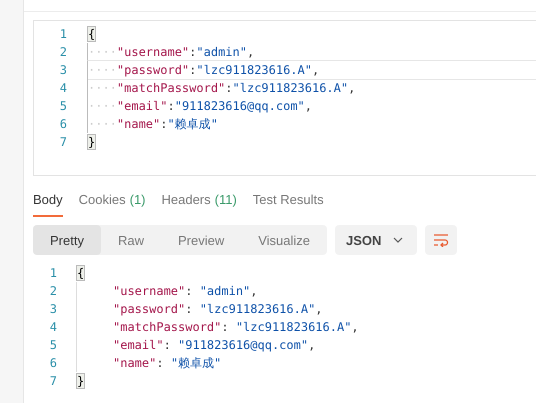  I want to click on wrap-lines-icon, so click(441, 240).